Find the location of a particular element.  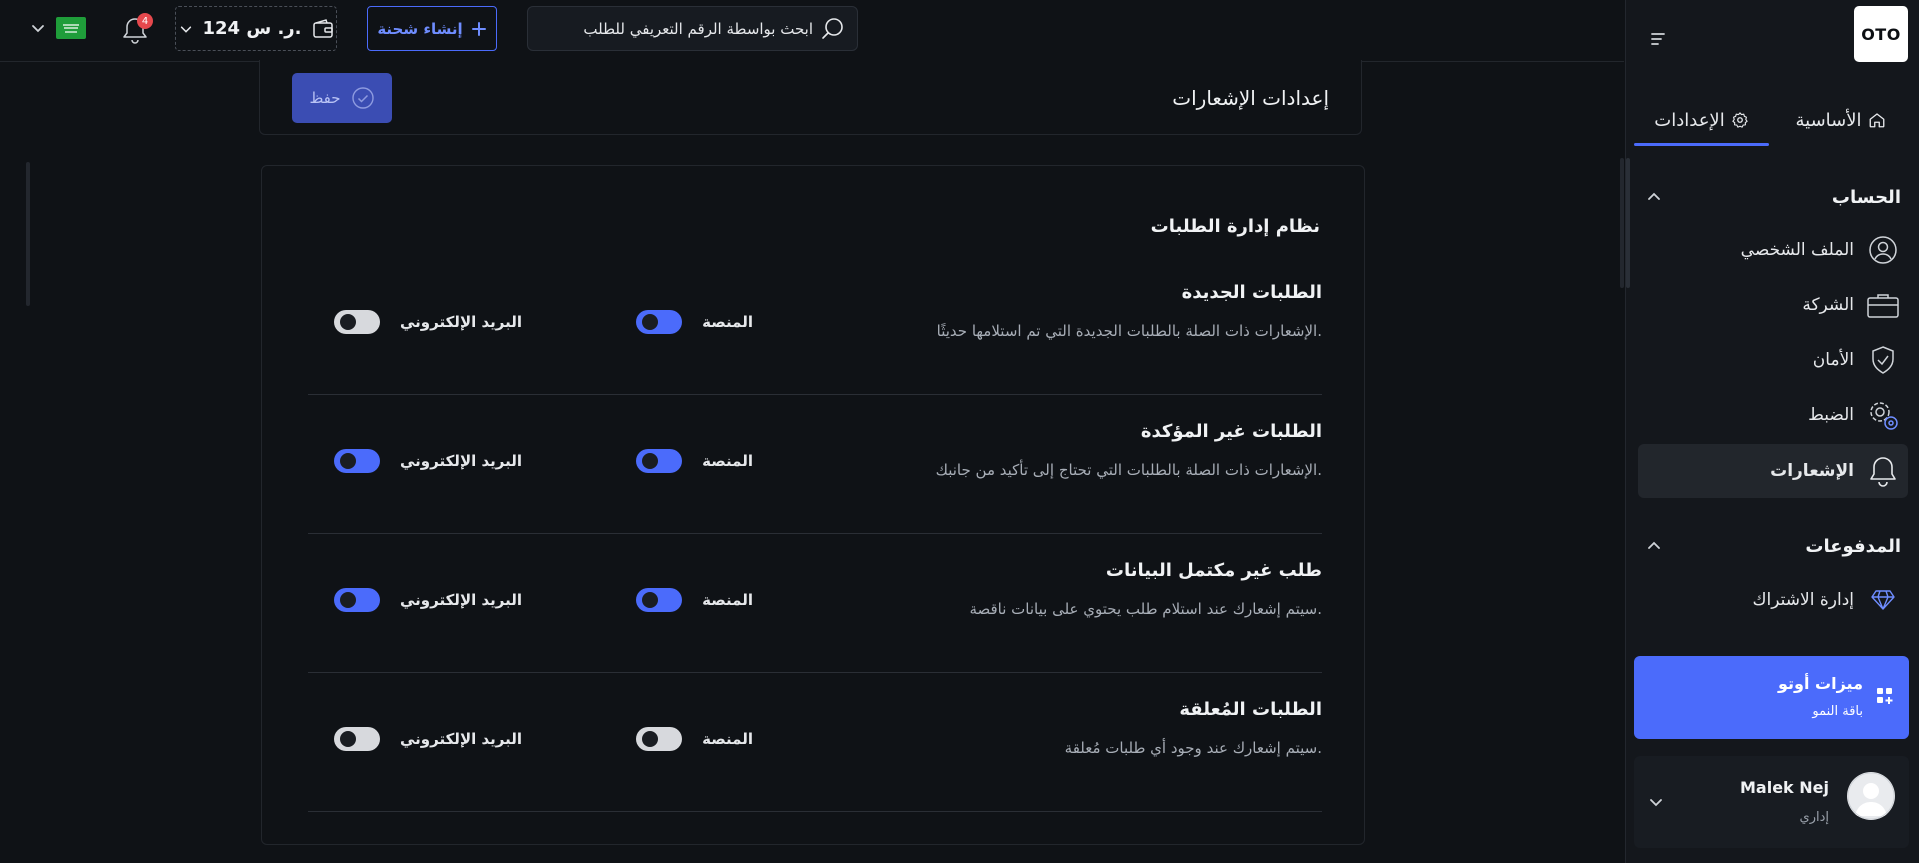

saudi-flag-icon is located at coordinates (71, 28).